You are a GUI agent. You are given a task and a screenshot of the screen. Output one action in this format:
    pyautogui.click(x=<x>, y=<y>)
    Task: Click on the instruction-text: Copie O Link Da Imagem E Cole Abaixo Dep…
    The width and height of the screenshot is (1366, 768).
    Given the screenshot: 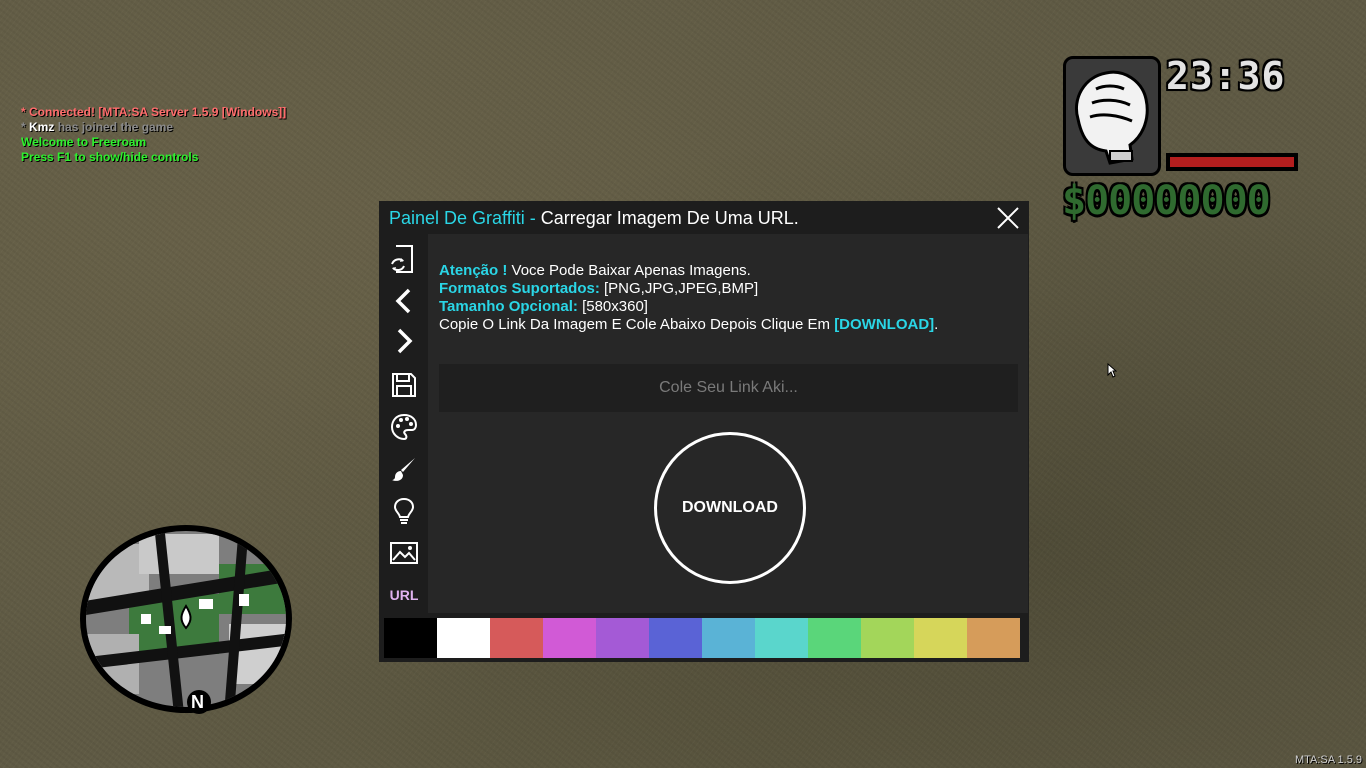 What is the action you would take?
    pyautogui.click(x=637, y=324)
    